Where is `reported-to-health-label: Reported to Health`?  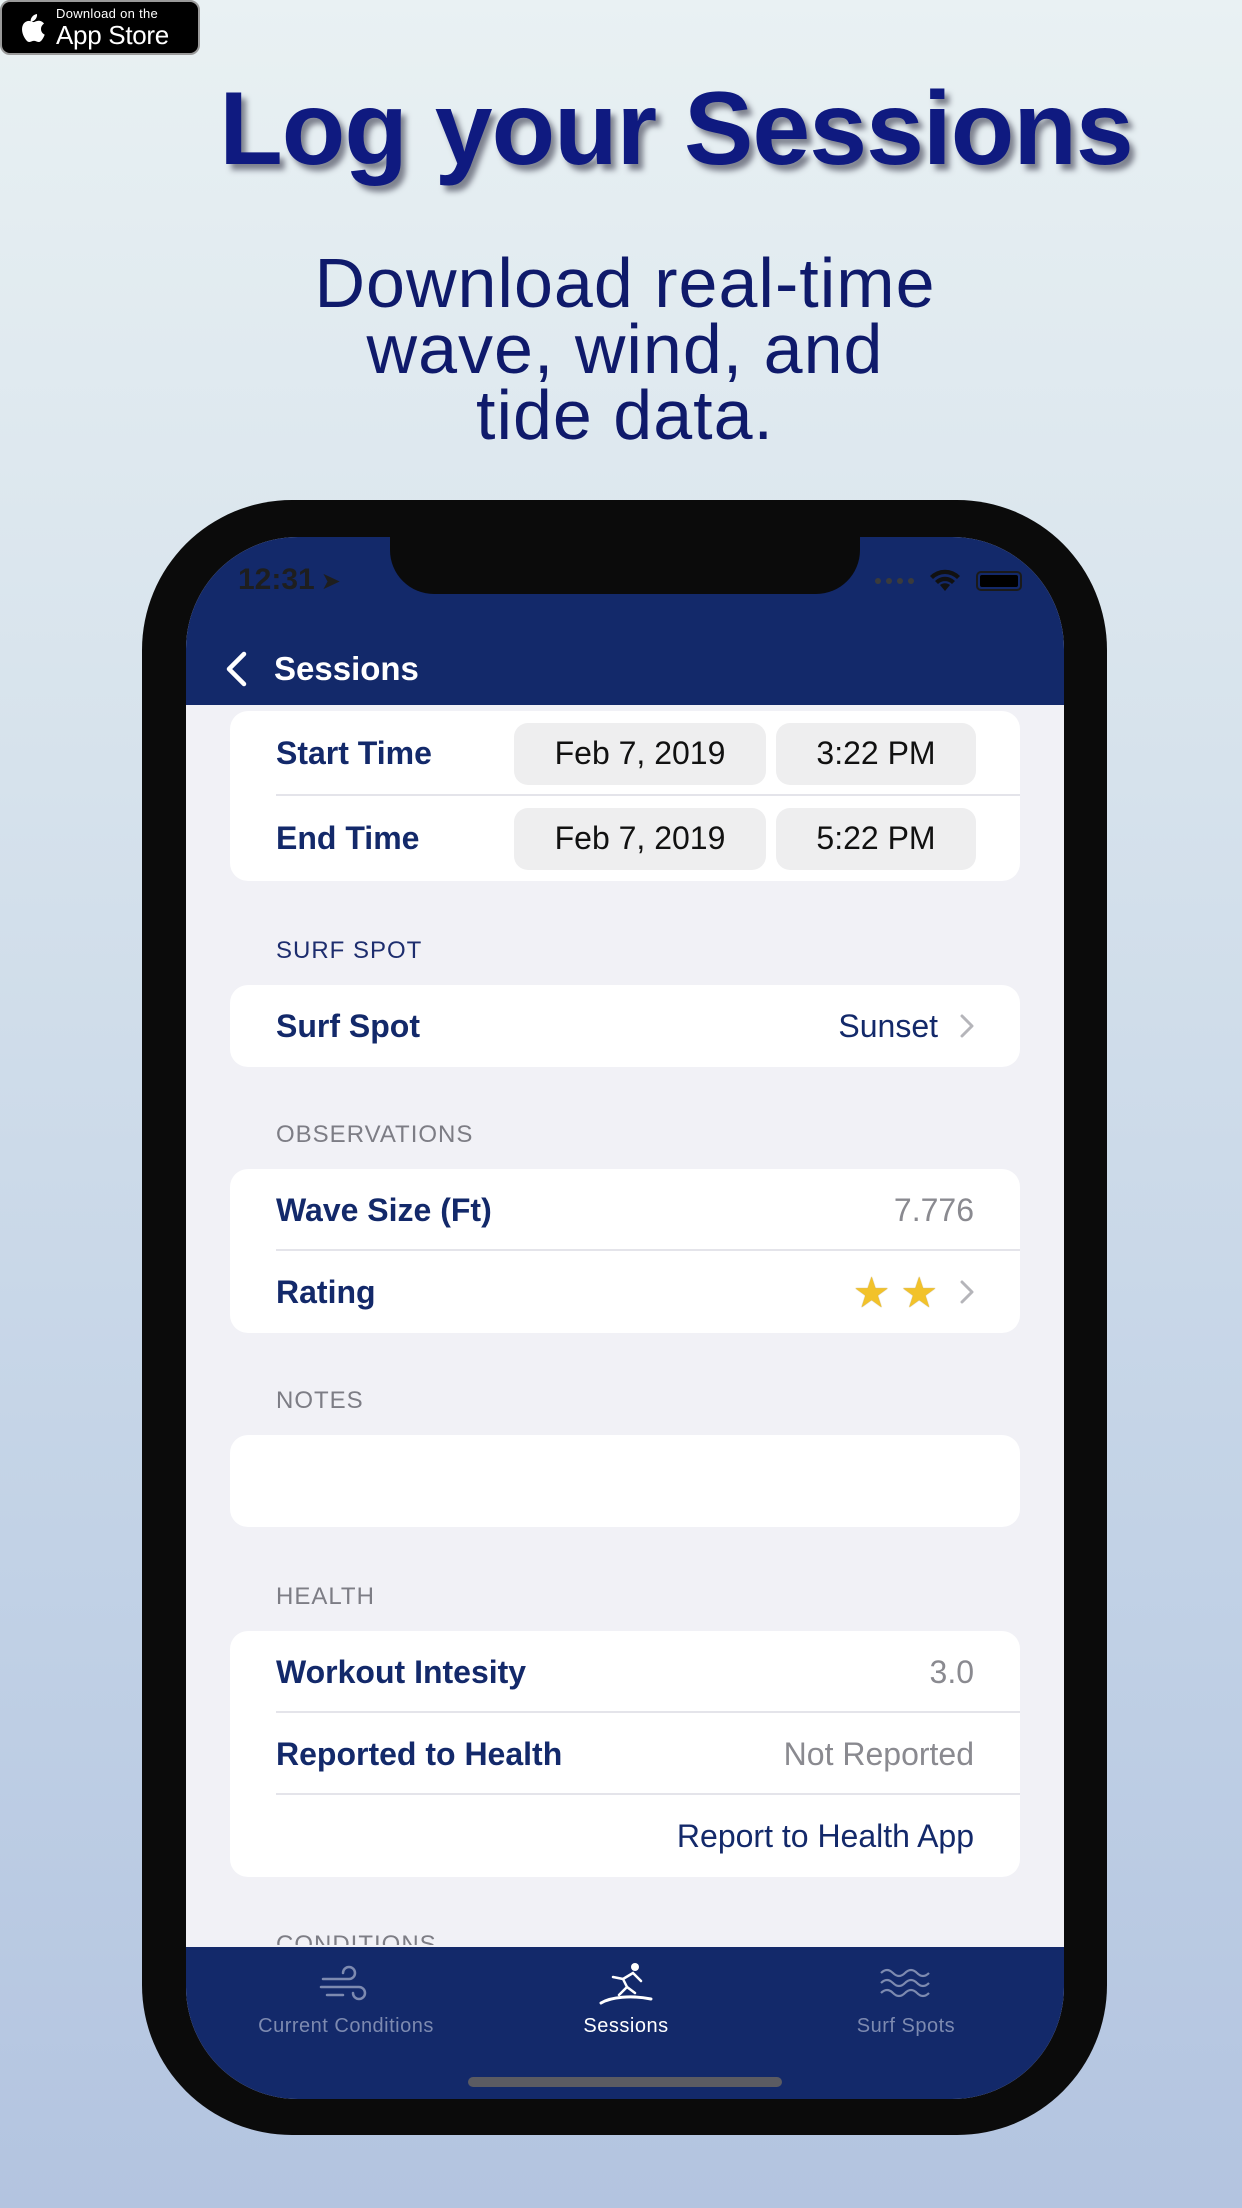 reported-to-health-label: Reported to Health is located at coordinates (419, 1753).